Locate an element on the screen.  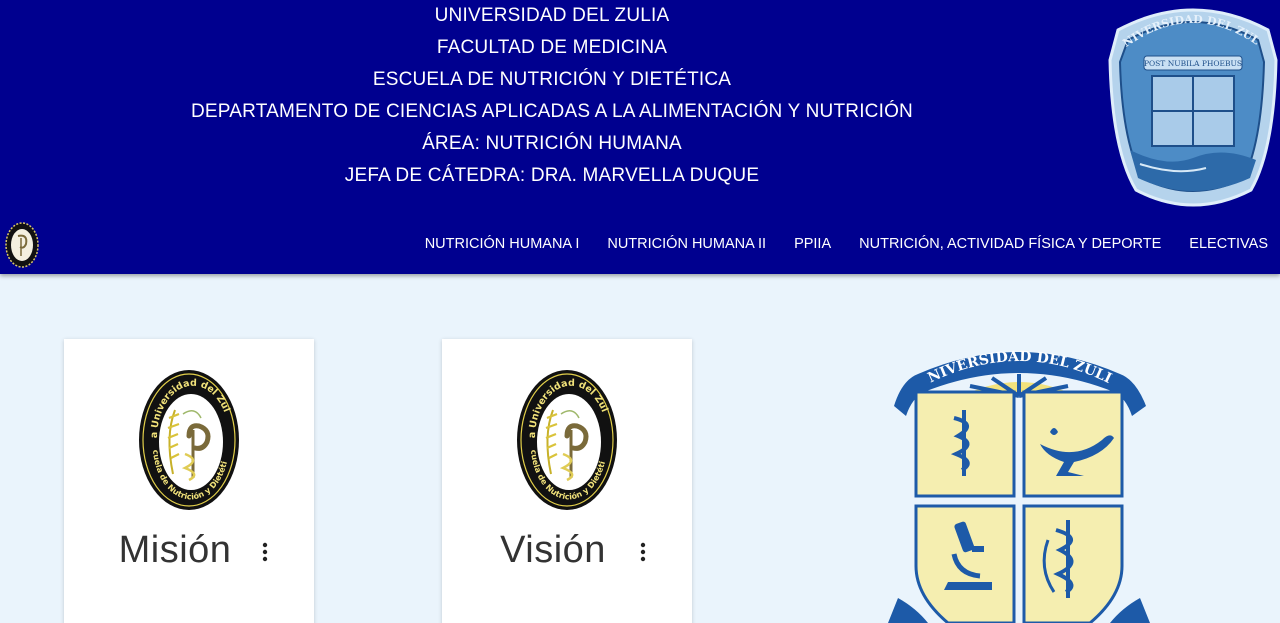
svg-text: POST NUBILA PHOEBUS is located at coordinates (1193, 63).